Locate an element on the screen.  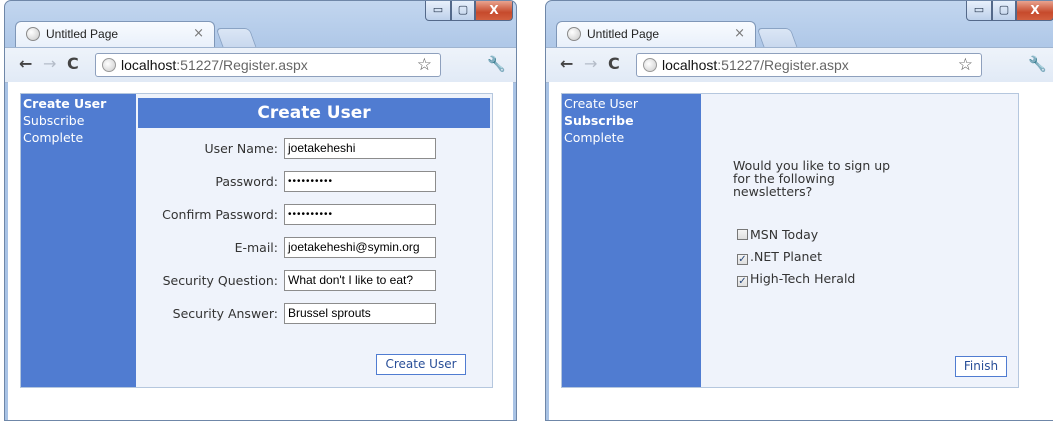
user-name-row: User Name: joetakeheshi is located at coordinates (286, 149).